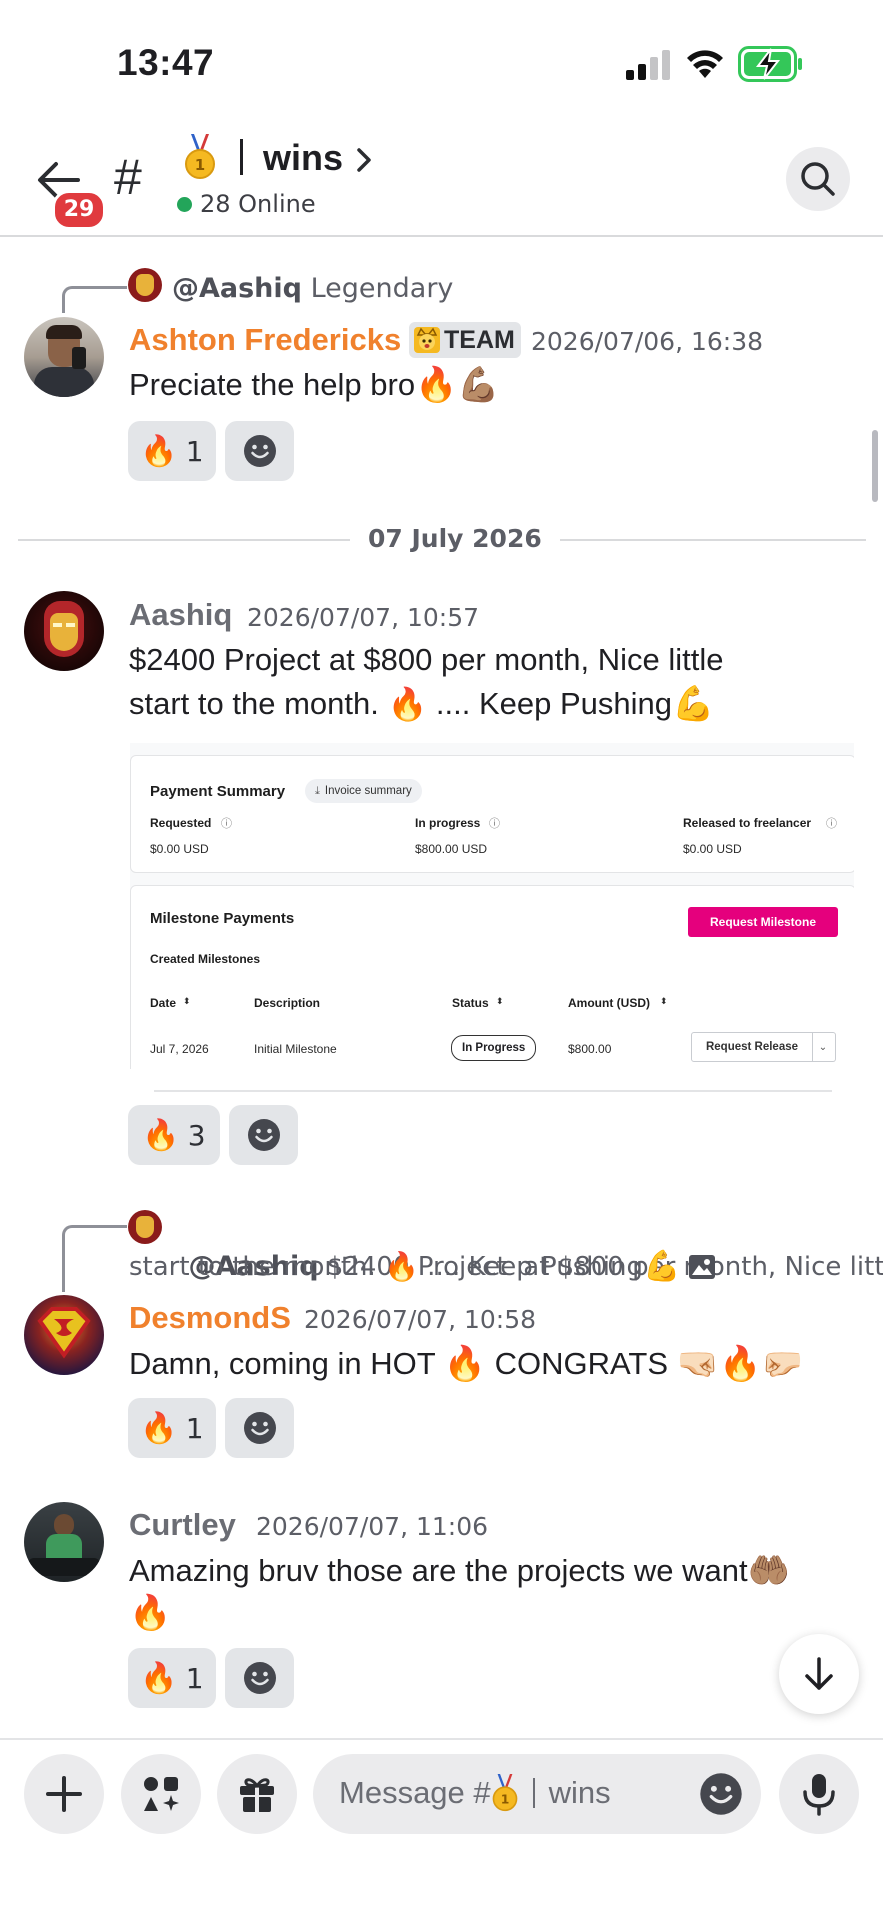 This screenshot has width=883, height=1920. I want to click on reply-snippet: Legendary, so click(382, 288).